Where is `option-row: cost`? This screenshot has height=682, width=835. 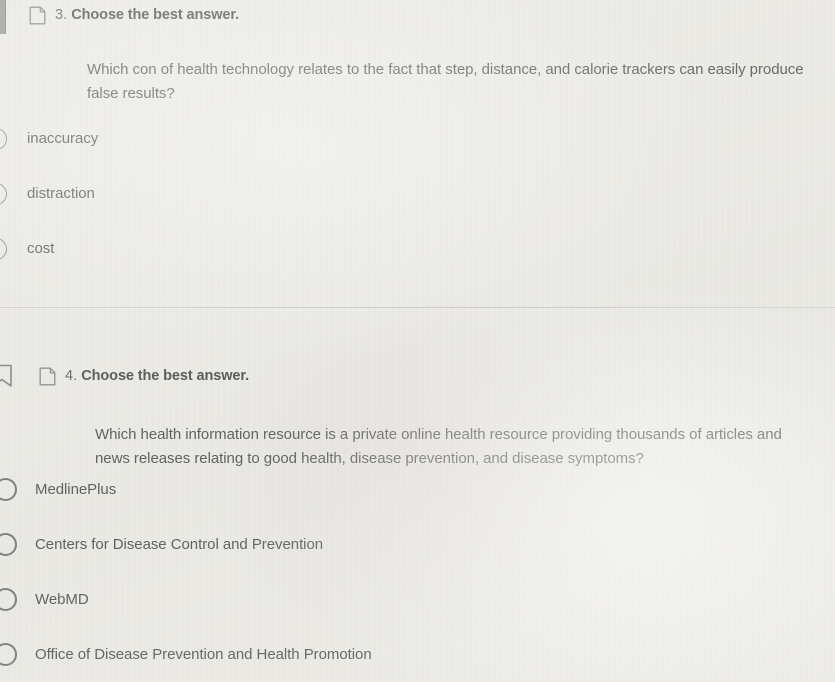 option-row: cost is located at coordinates (417, 248).